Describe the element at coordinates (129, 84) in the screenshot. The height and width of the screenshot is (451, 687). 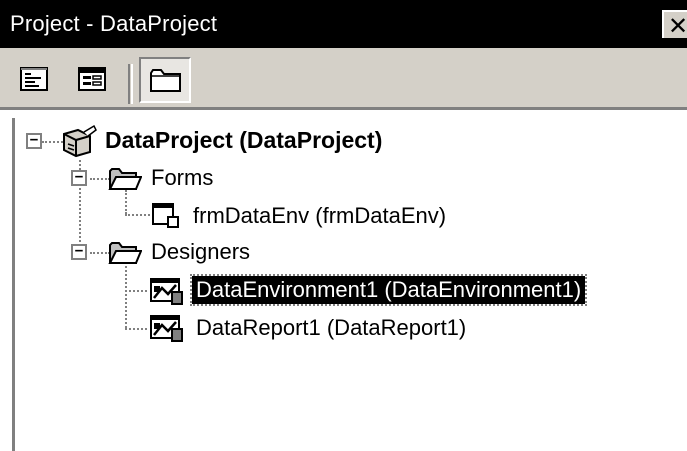
I see `toolbar-separator` at that location.